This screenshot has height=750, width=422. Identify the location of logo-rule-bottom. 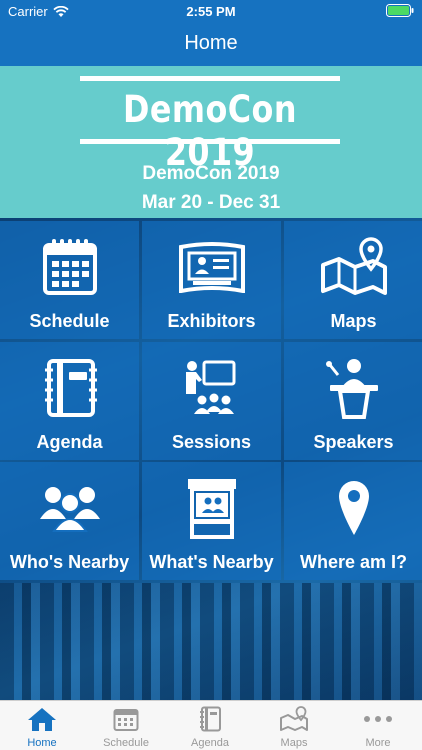
(210, 141).